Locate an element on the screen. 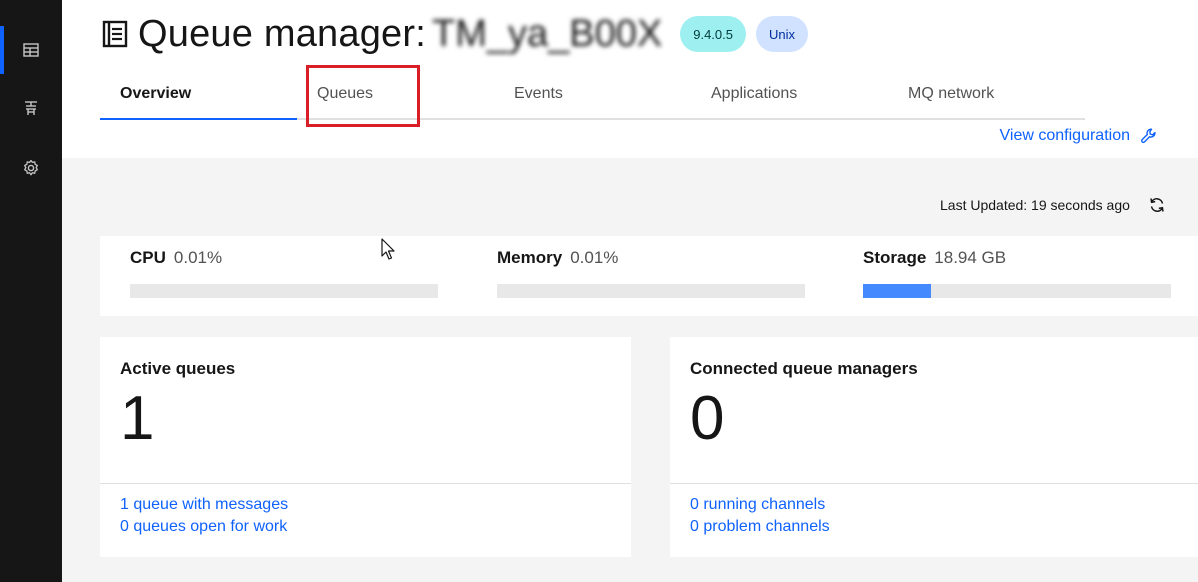  running-channels-link: 0 running channels is located at coordinates (760, 505).